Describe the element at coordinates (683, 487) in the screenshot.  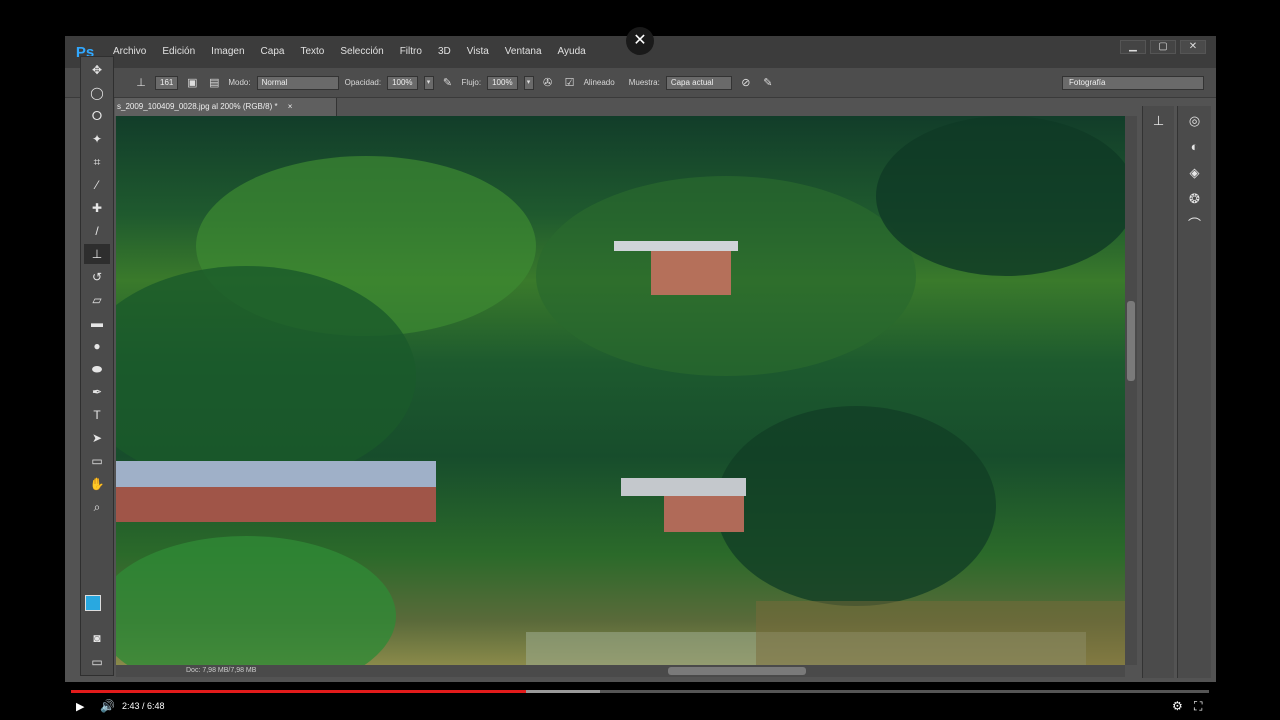
I see `house-middle-roof` at that location.